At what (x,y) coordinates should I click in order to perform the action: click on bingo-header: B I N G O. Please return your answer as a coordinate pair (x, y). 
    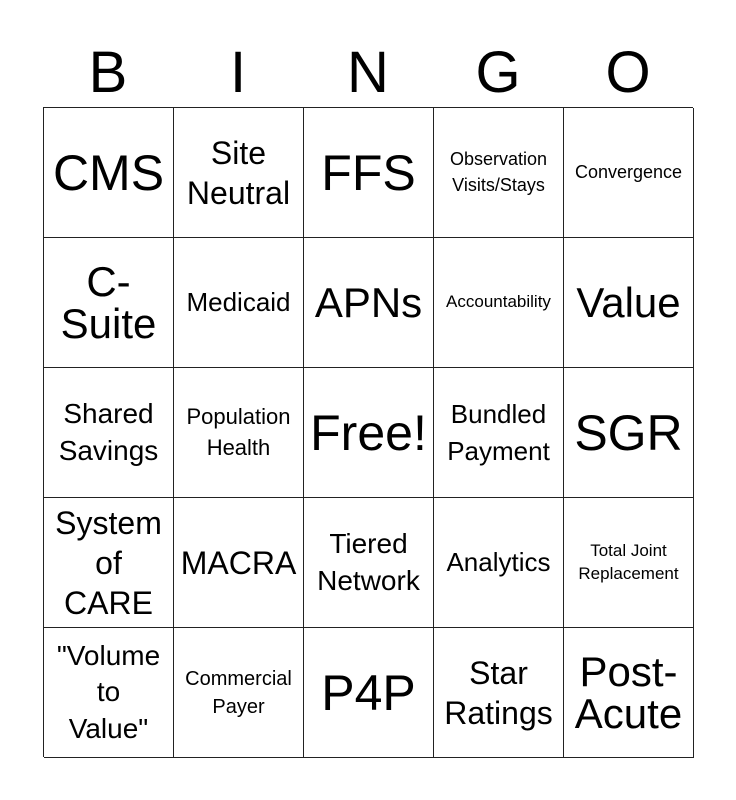
    Looking at the image, I should click on (368, 73).